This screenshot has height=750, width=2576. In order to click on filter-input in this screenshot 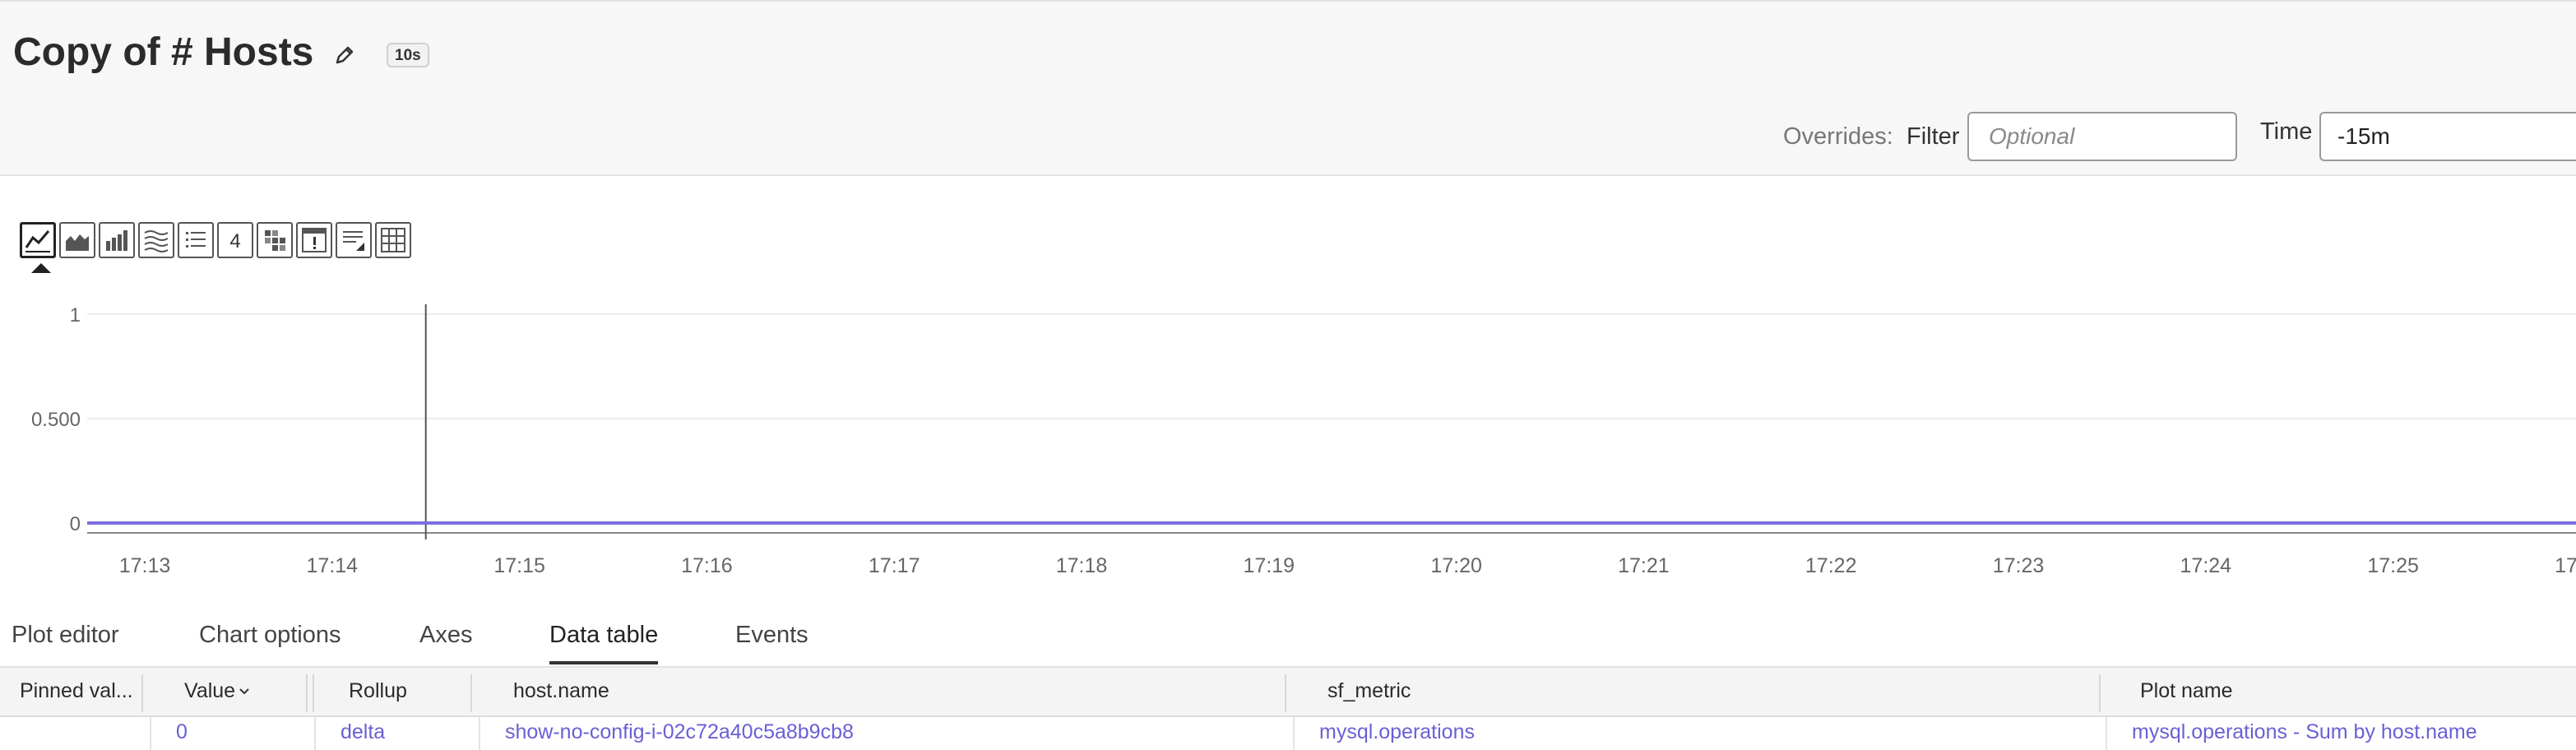, I will do `click(2102, 136)`.